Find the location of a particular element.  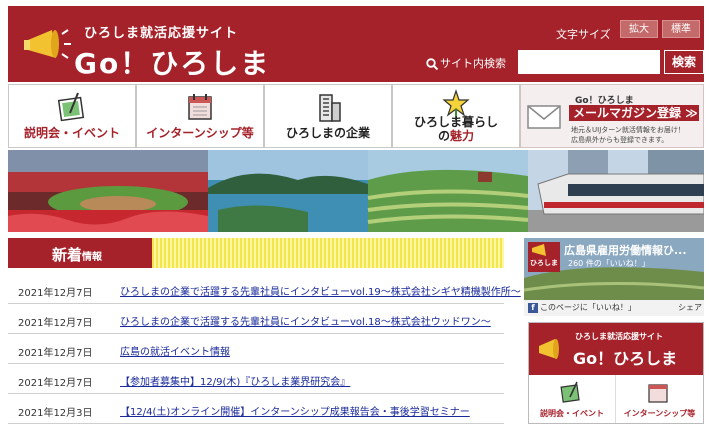

nav-item-events: 説明会・イベント is located at coordinates (72, 116).